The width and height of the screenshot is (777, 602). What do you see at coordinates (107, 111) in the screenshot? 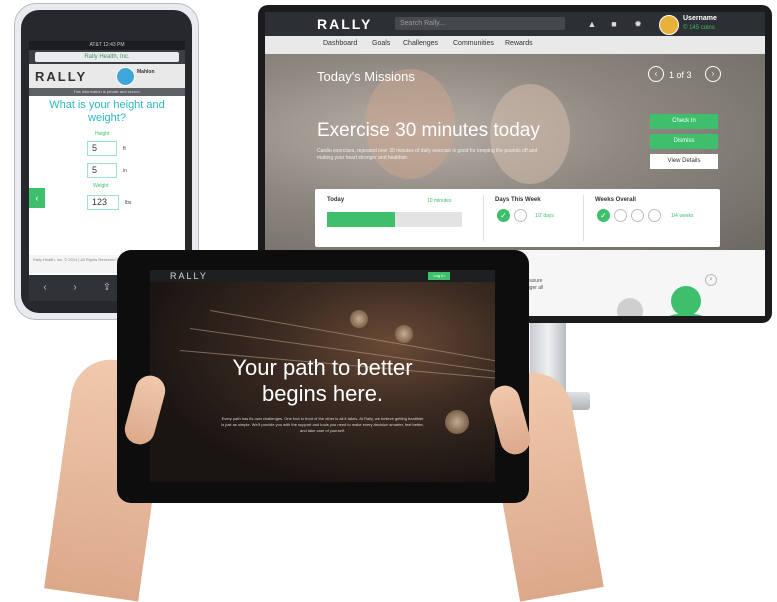
I see `question-heading: What is your height and weight?` at bounding box center [107, 111].